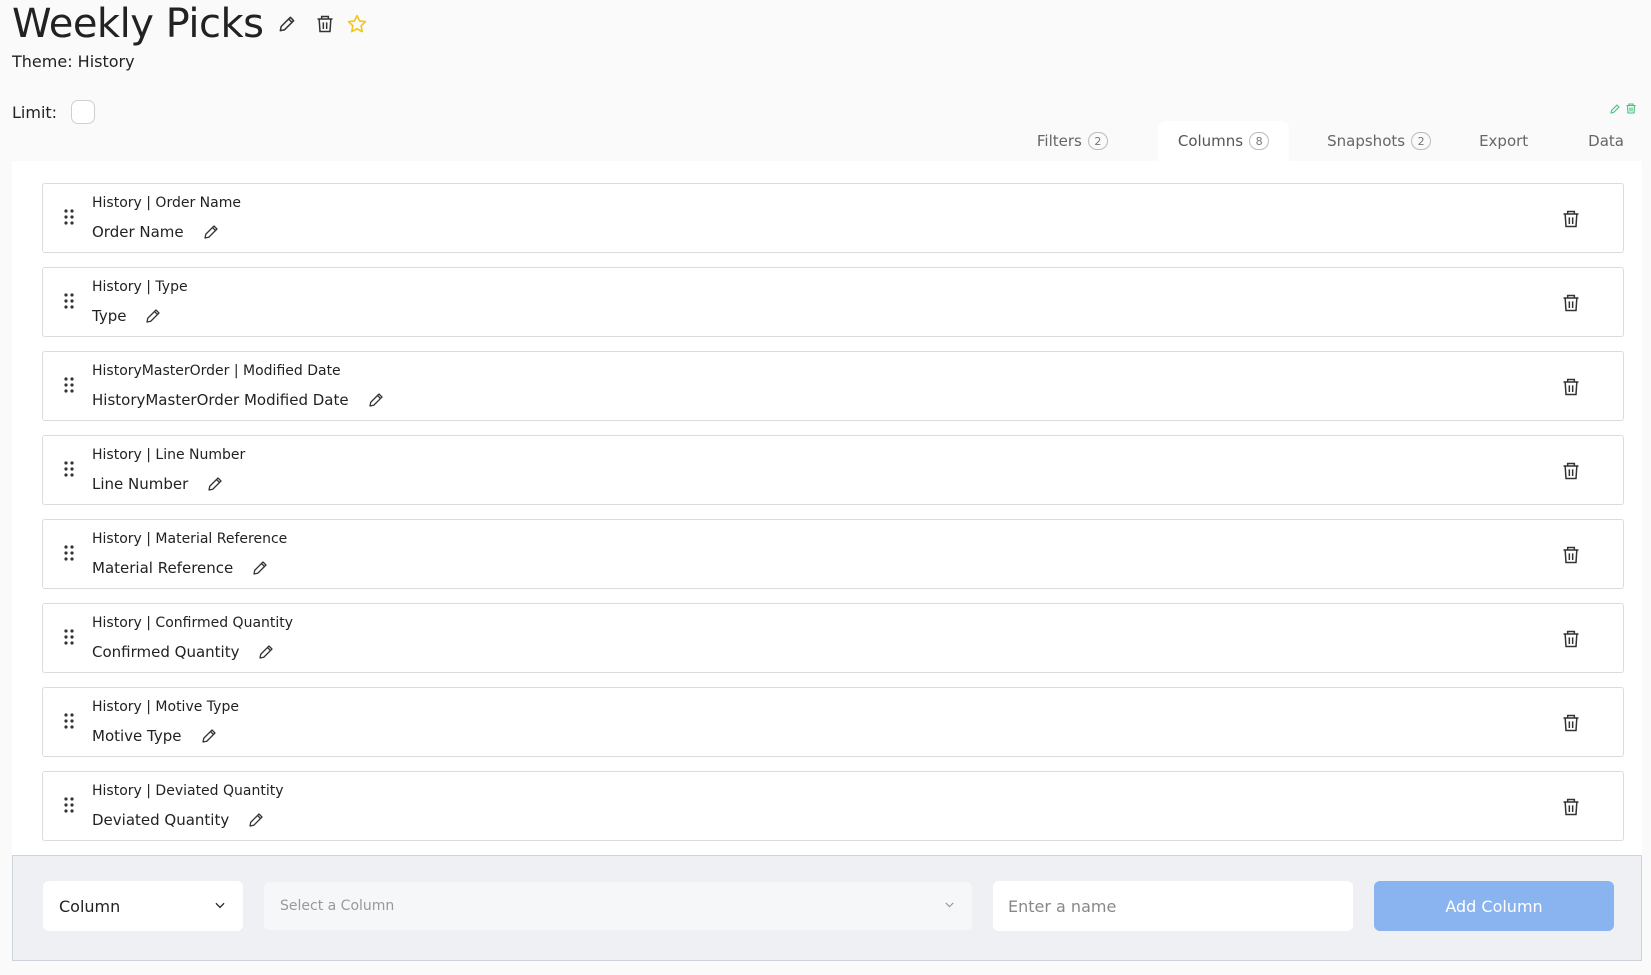 The image size is (1651, 975). What do you see at coordinates (169, 455) in the screenshot?
I see `column-source-path: History | Line Number` at bounding box center [169, 455].